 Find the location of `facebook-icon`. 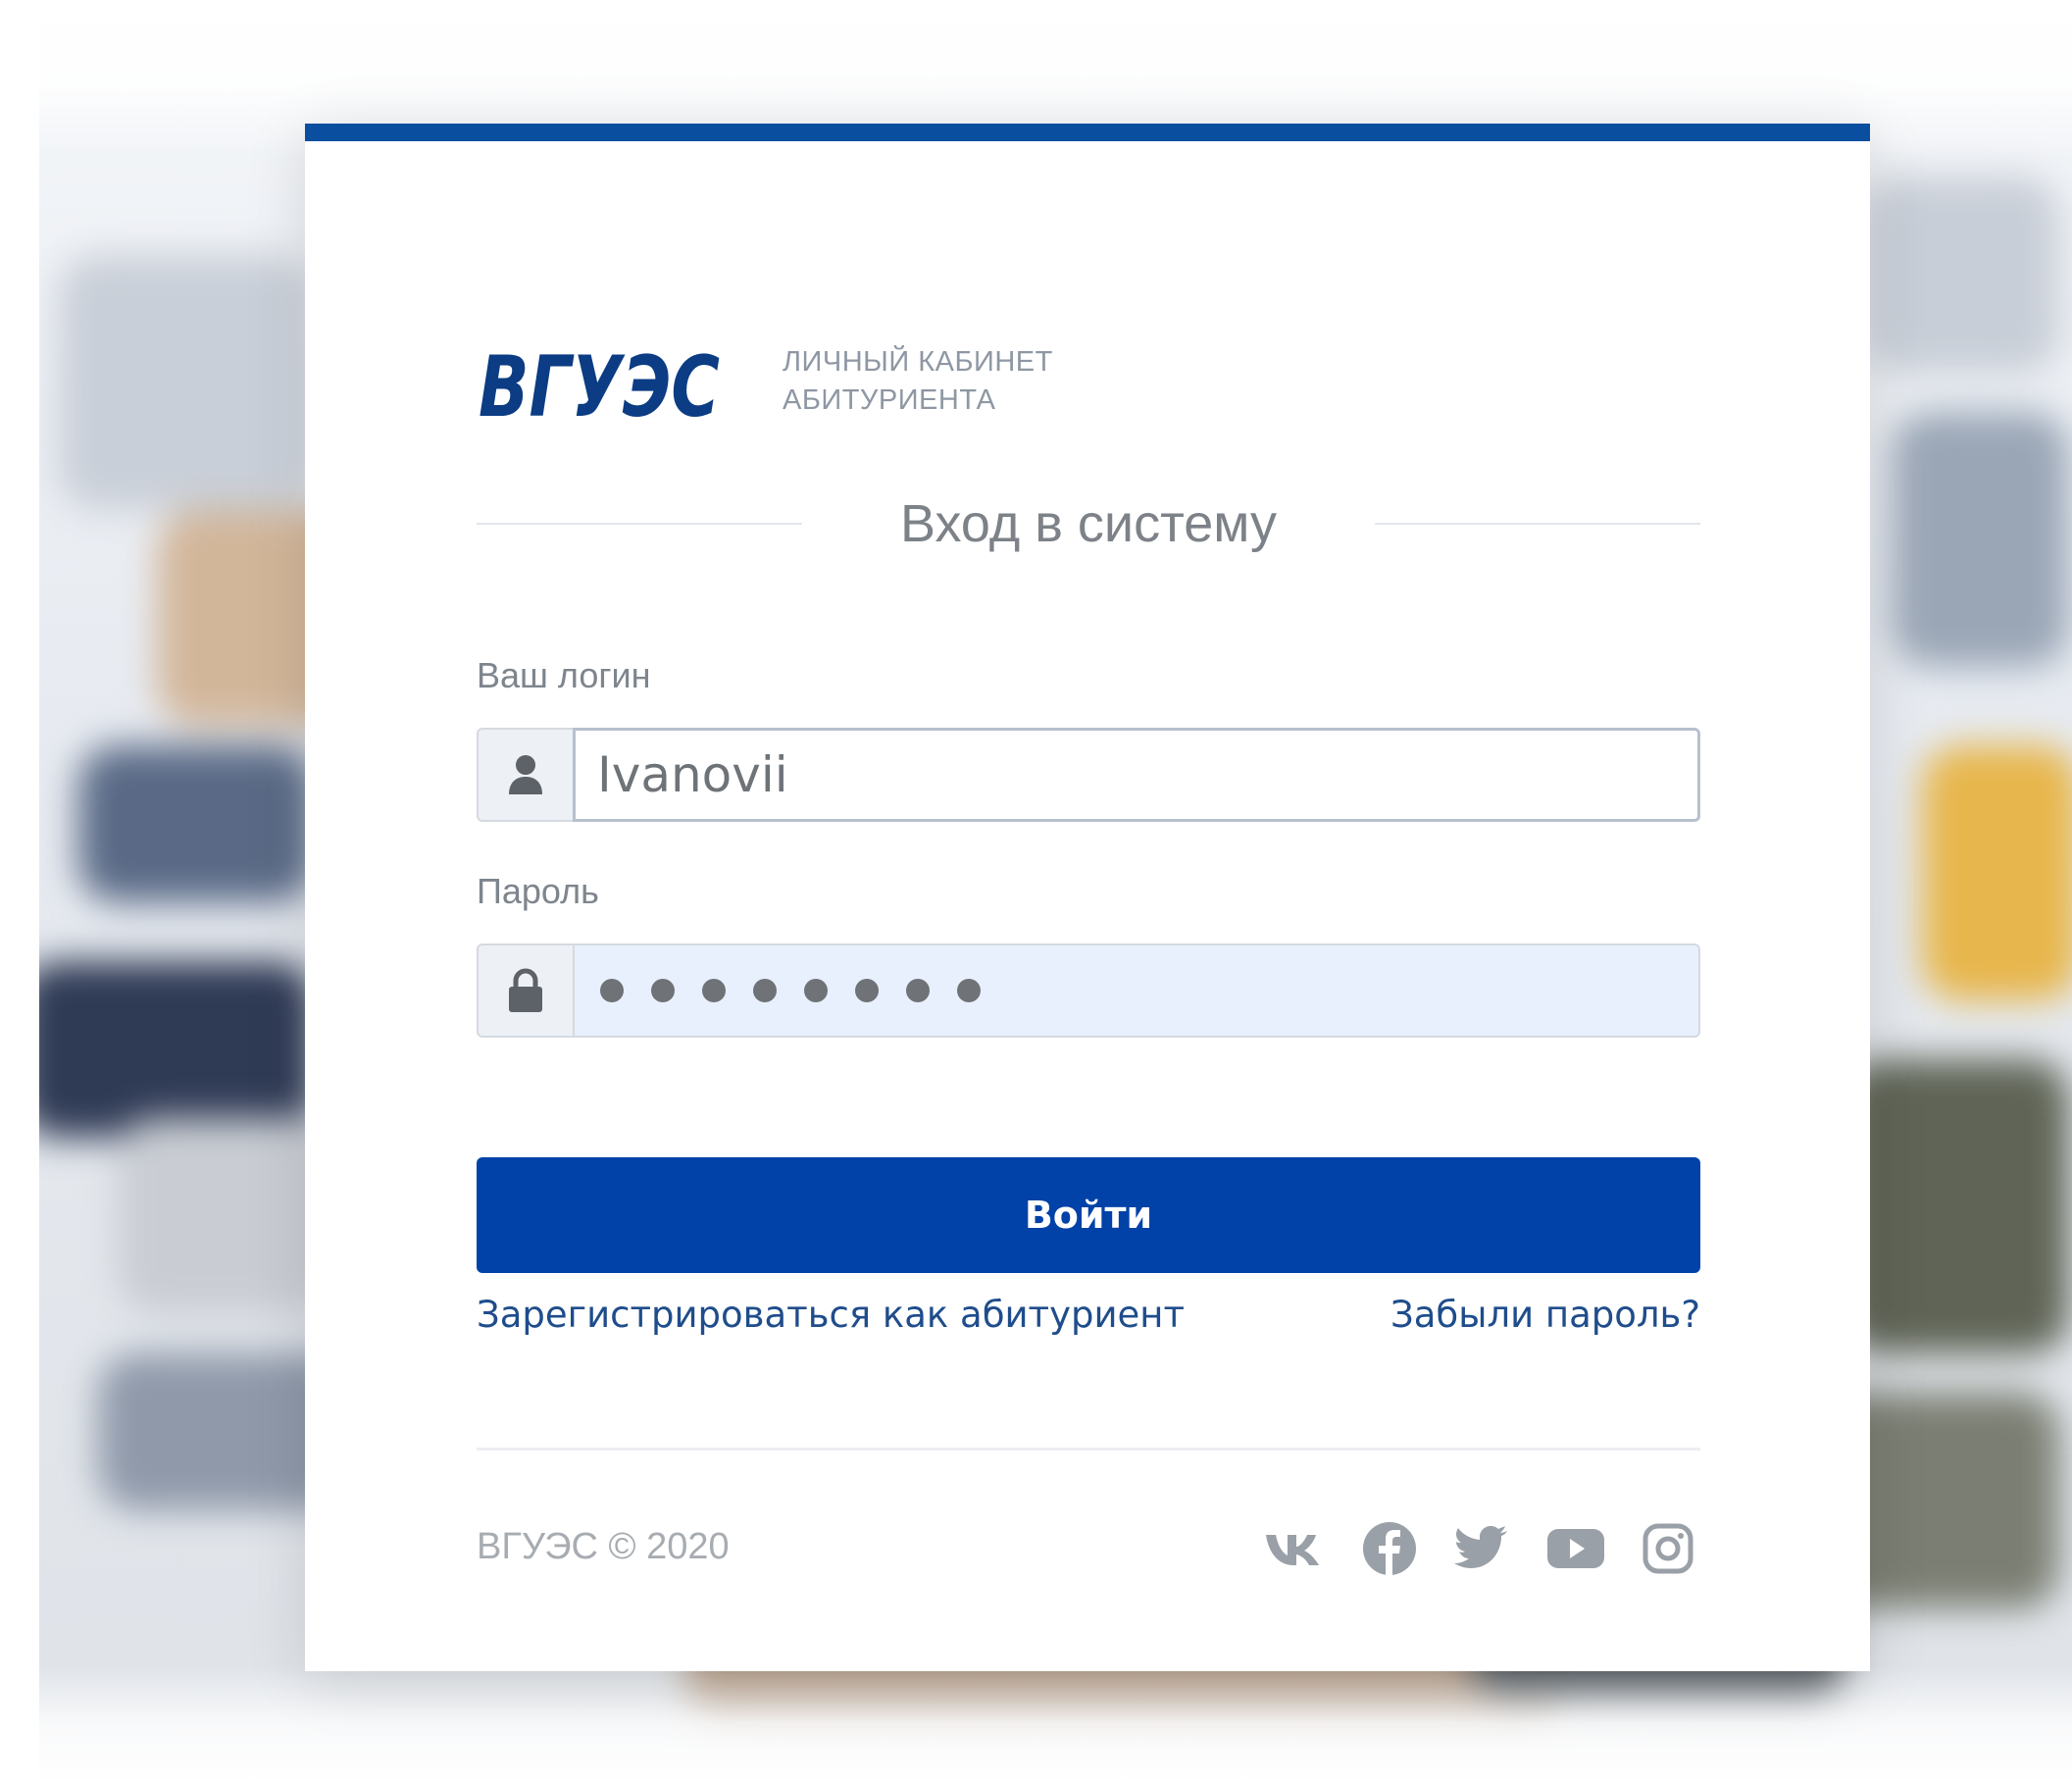

facebook-icon is located at coordinates (1389, 1548).